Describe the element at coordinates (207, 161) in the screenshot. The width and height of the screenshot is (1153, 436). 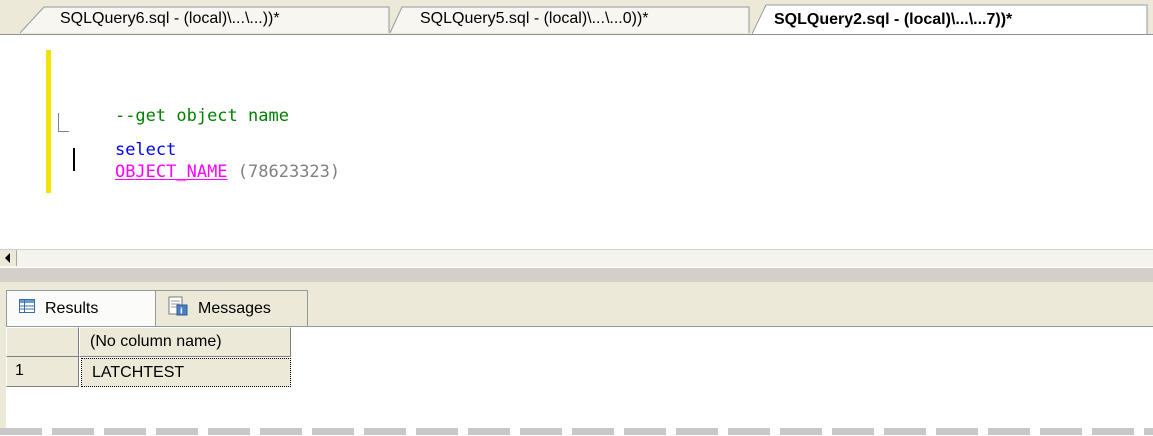
I see `code-line-select: select OBJECT_NAME (78623323)` at that location.